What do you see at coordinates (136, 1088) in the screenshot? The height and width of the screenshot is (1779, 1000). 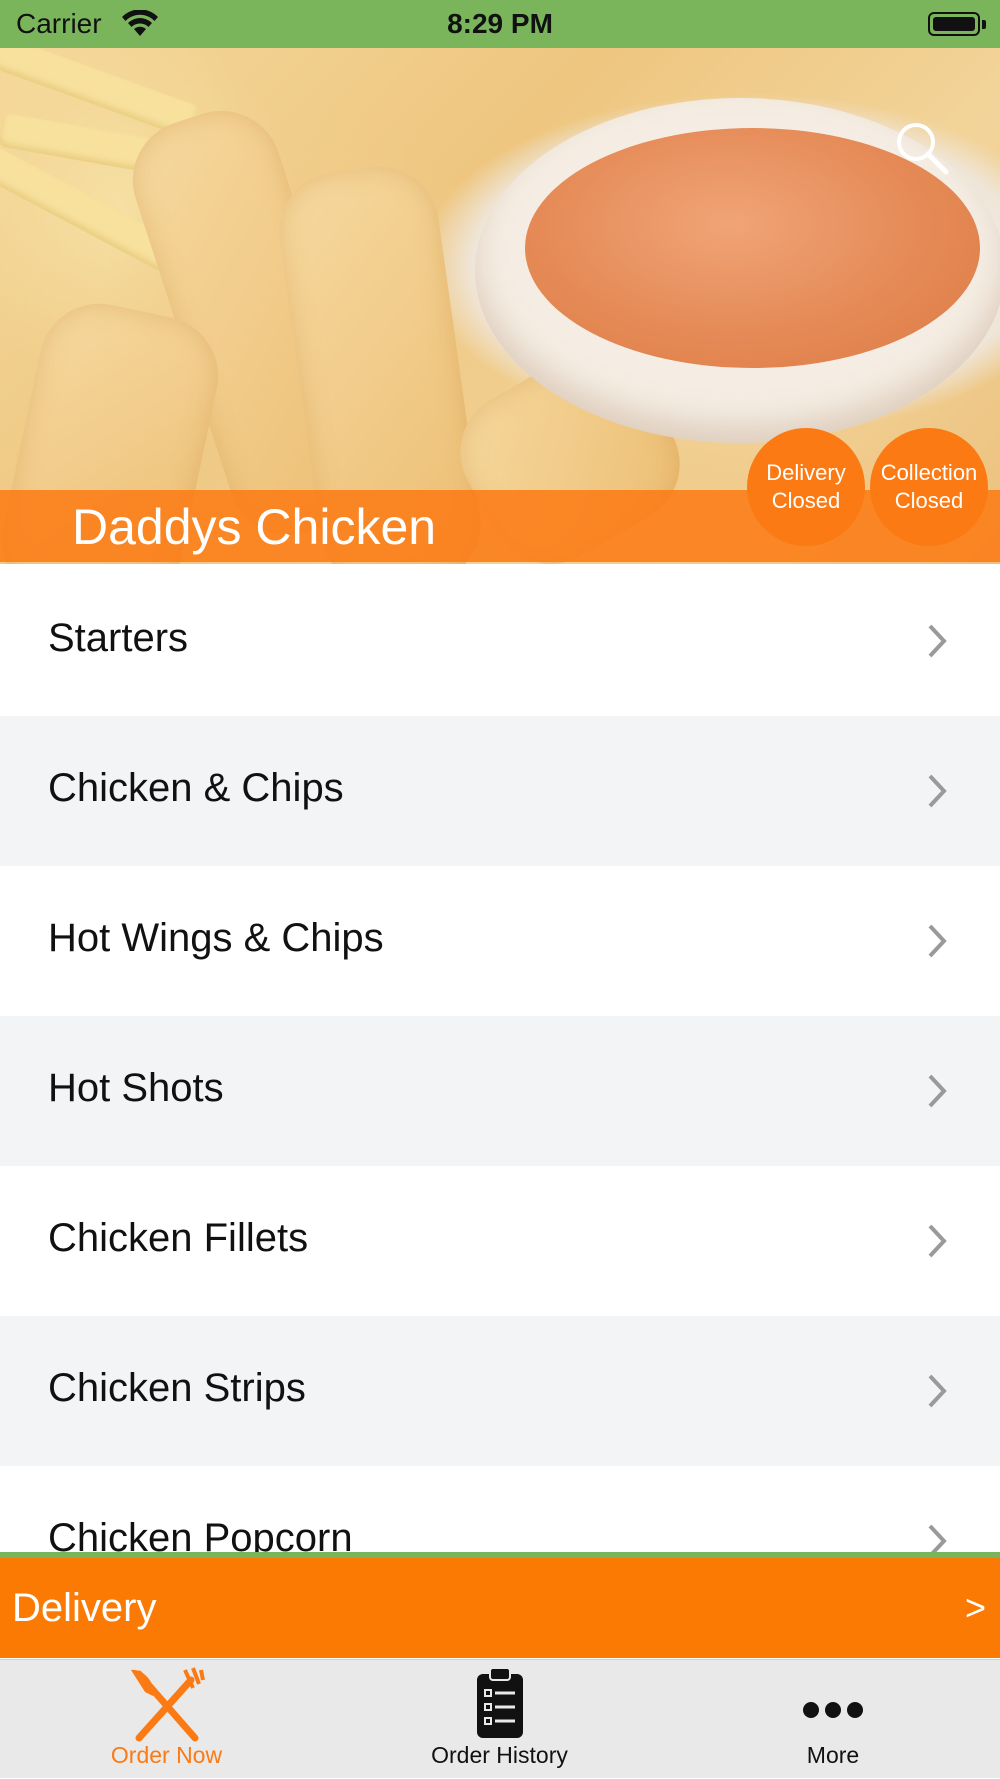 I see `menu-item-label: Hot Shots` at bounding box center [136, 1088].